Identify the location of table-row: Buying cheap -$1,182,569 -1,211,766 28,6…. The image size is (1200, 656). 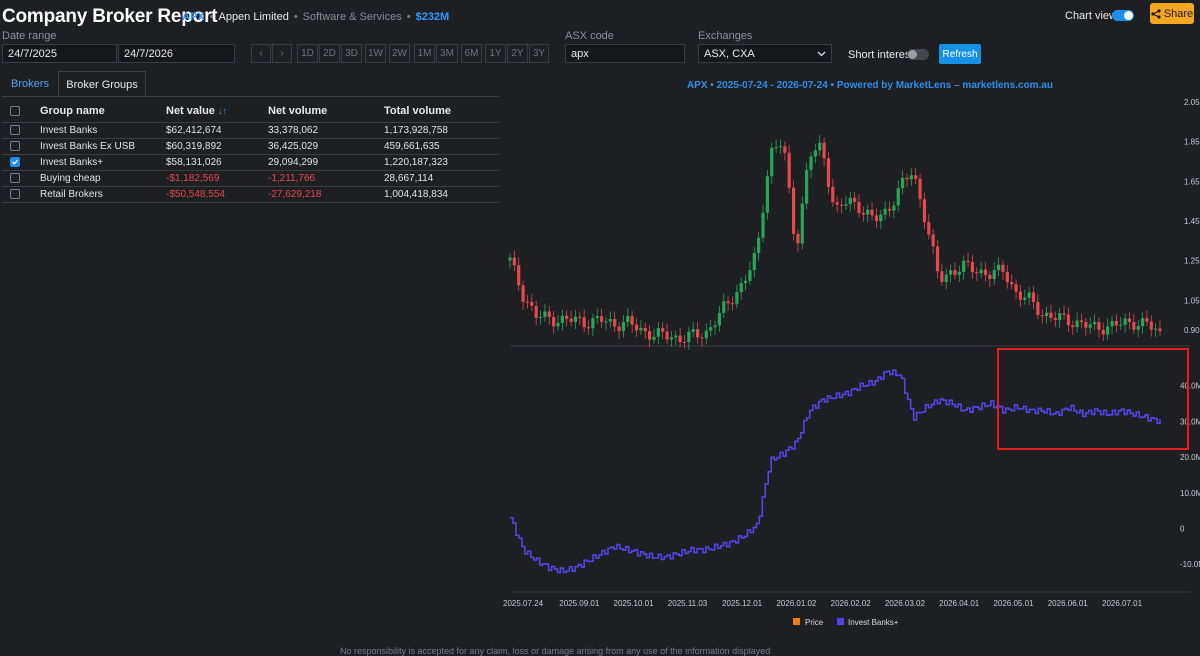
(250, 178).